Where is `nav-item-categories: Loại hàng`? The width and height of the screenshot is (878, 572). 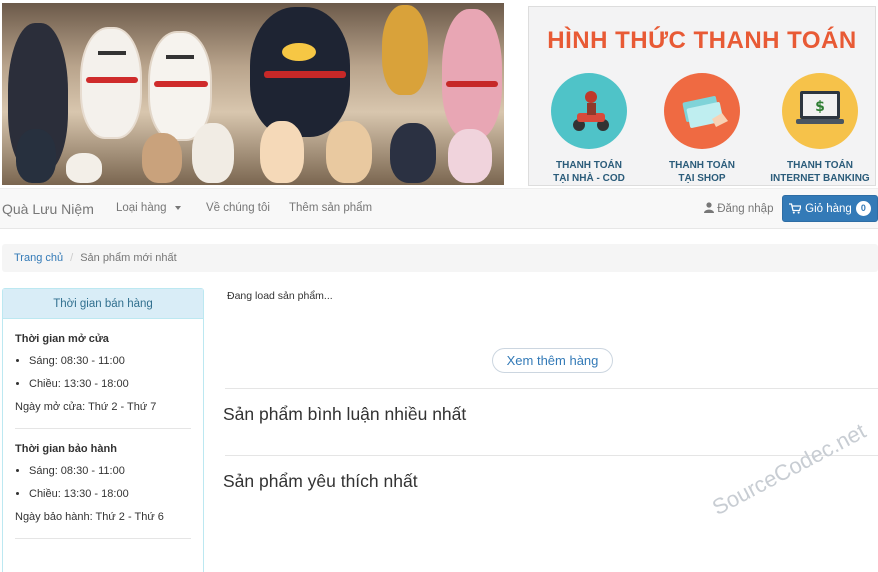 nav-item-categories: Loại hàng is located at coordinates (148, 208).